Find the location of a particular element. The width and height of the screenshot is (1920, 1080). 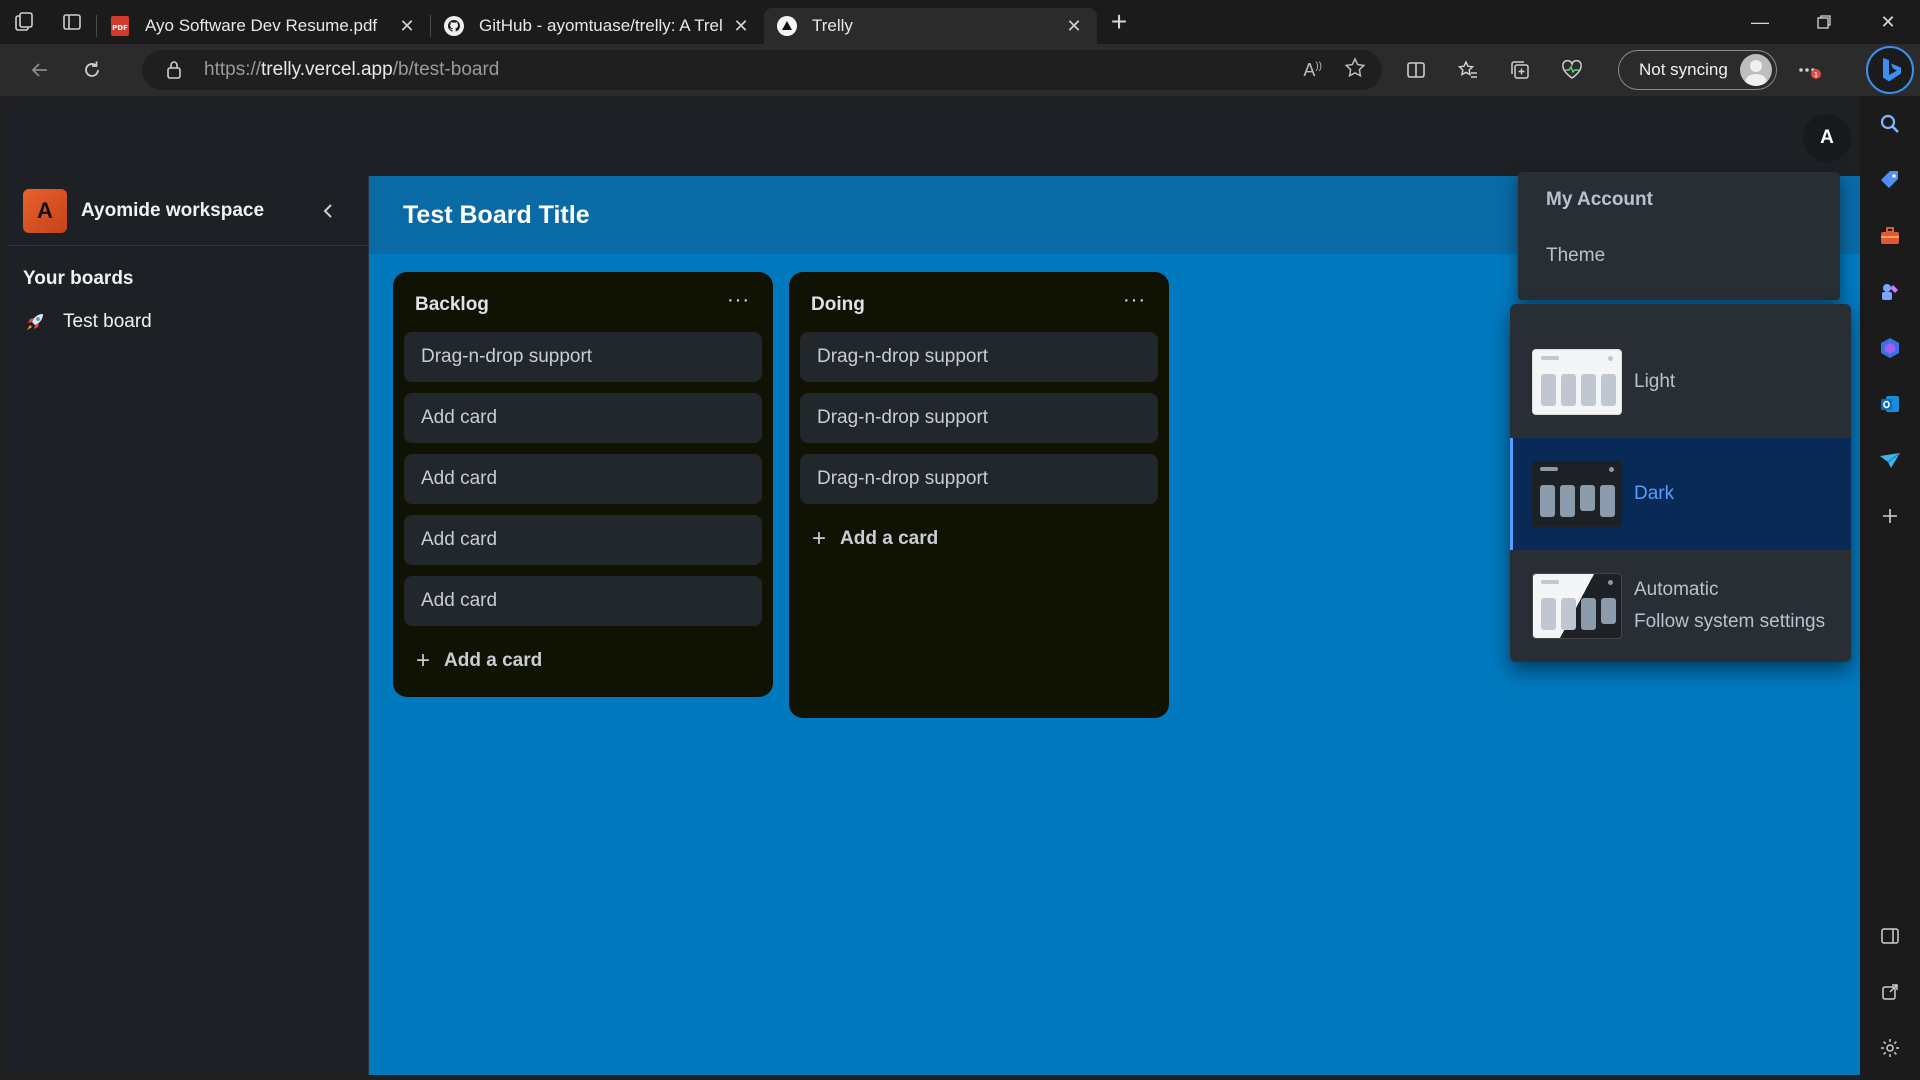

sync-button: Not syncing is located at coordinates (1697, 70).